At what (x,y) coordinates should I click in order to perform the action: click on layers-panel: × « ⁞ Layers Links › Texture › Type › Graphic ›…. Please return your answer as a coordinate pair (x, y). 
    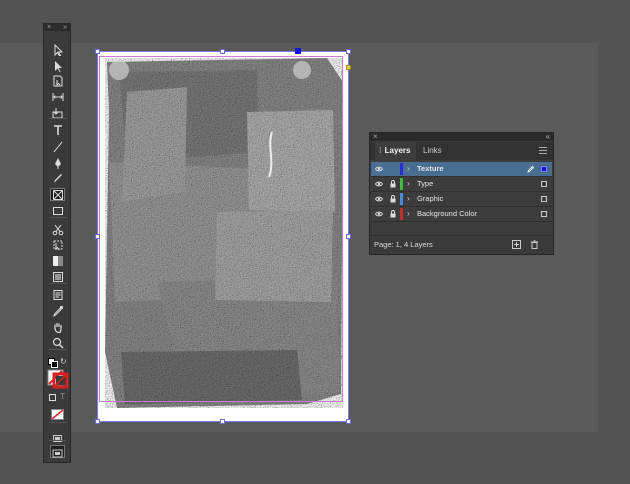
    Looking at the image, I should click on (461, 193).